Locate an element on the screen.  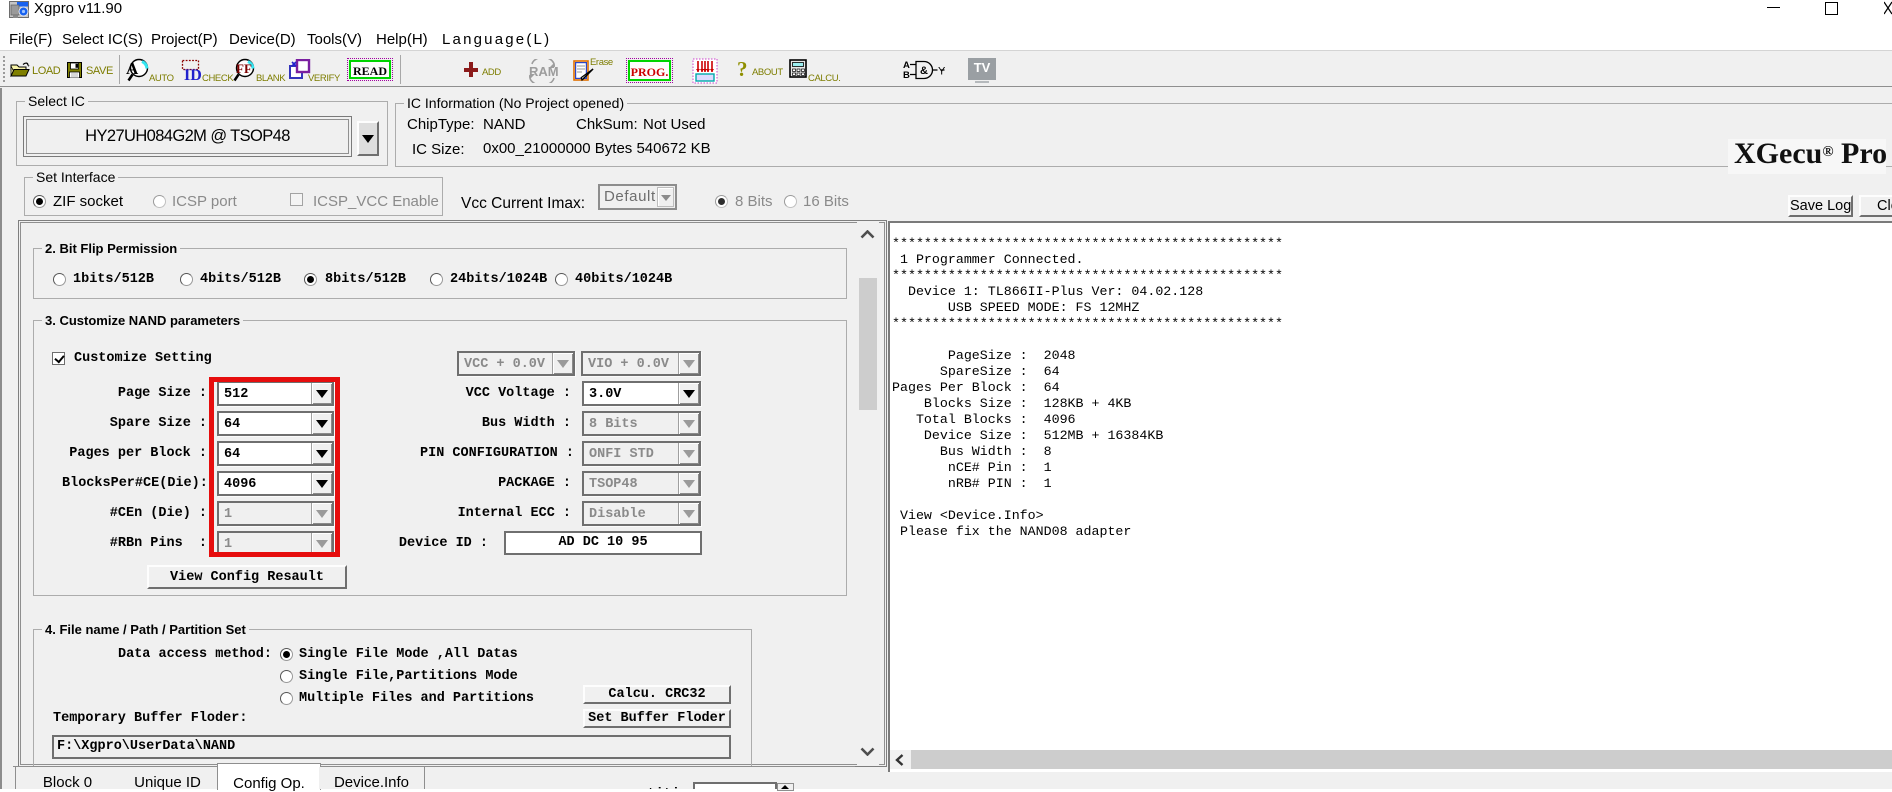
svg-text: Y is located at coordinates (941, 72).